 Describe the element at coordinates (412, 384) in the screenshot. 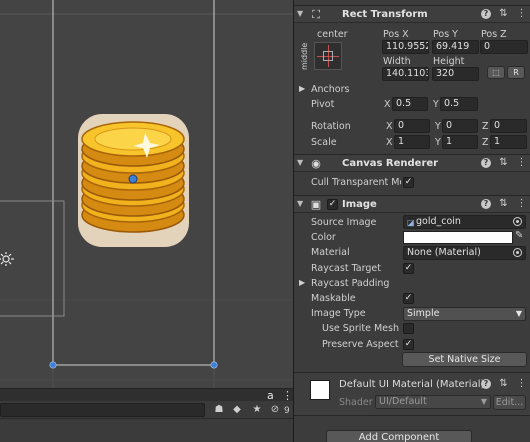

I see `material-title: Default UI Material (Material)` at that location.